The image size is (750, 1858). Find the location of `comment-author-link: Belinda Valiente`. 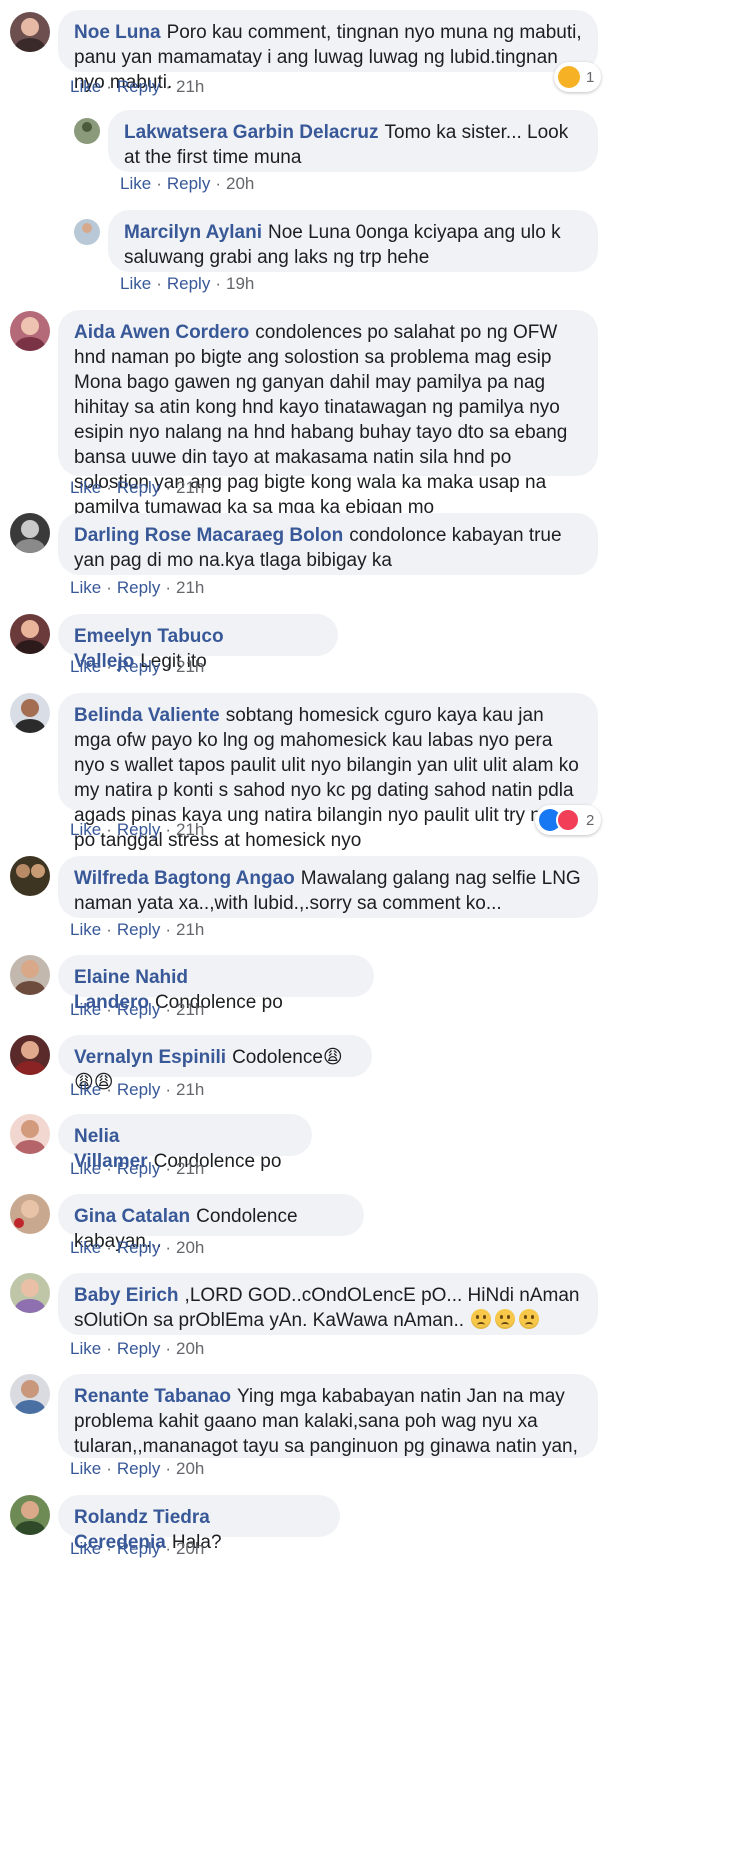

comment-author-link: Belinda Valiente is located at coordinates (147, 715).